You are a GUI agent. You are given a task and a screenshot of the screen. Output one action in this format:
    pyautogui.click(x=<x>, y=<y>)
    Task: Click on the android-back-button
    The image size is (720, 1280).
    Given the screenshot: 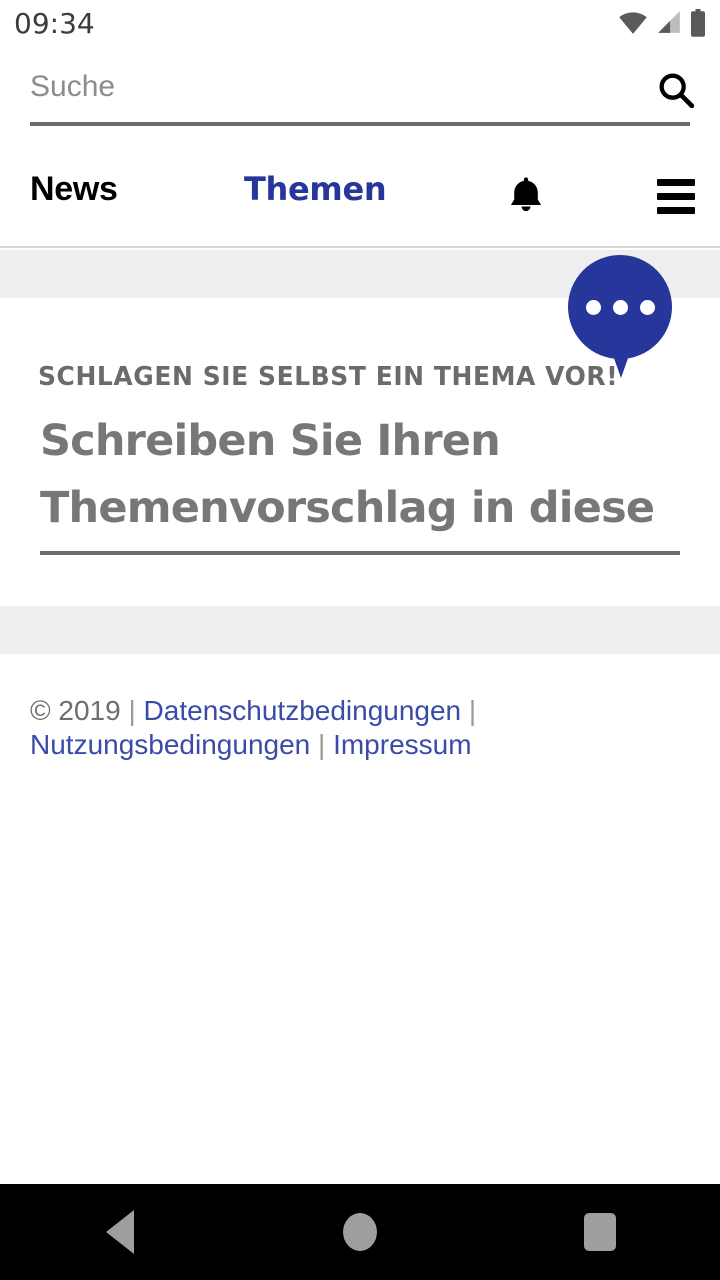 What is the action you would take?
    pyautogui.click(x=120, y=1232)
    